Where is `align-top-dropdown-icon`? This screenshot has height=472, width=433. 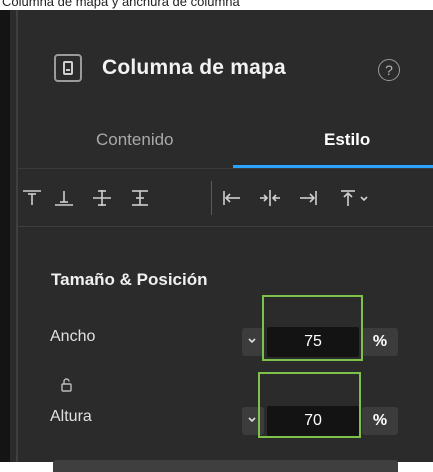
align-top-dropdown-icon is located at coordinates (354, 198).